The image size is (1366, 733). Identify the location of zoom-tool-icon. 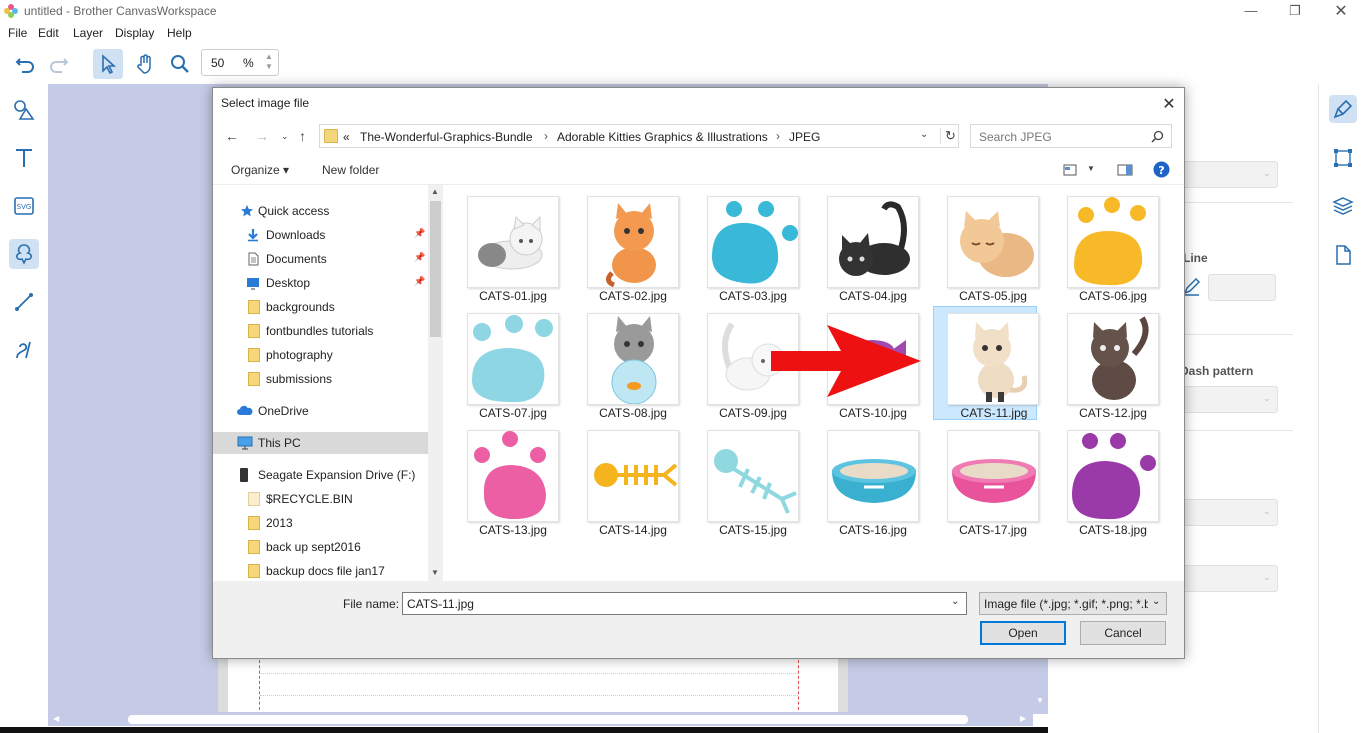
(180, 64).